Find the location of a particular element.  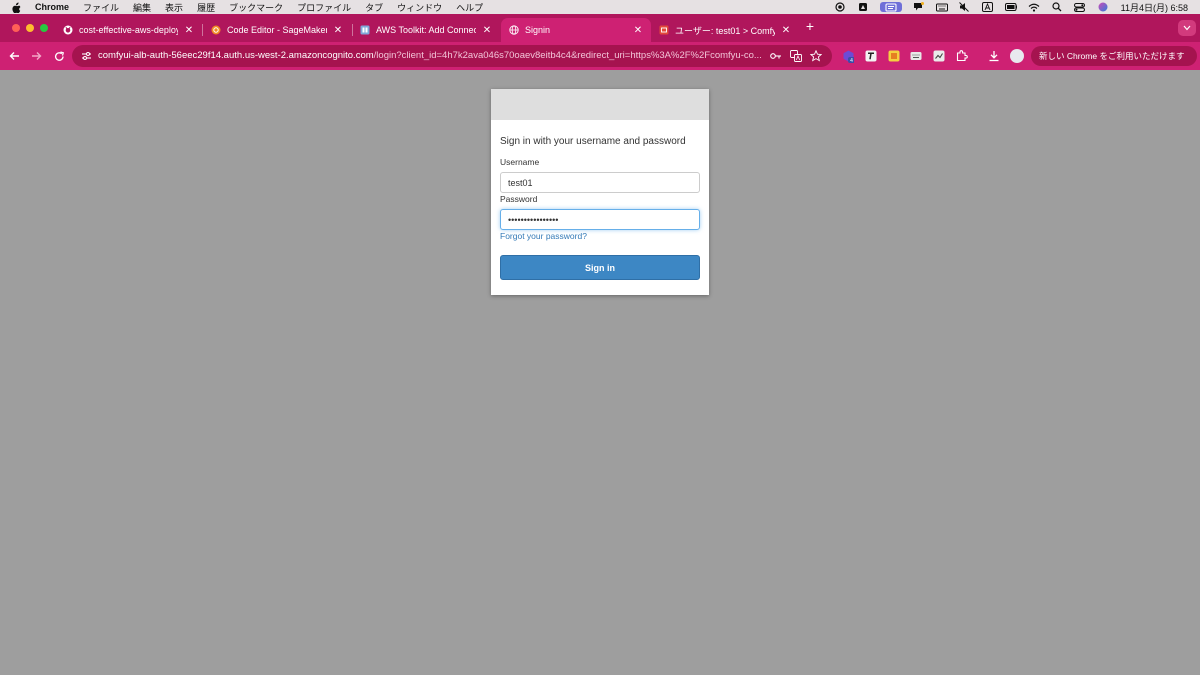

siri-icon is located at coordinates (1103, 7).